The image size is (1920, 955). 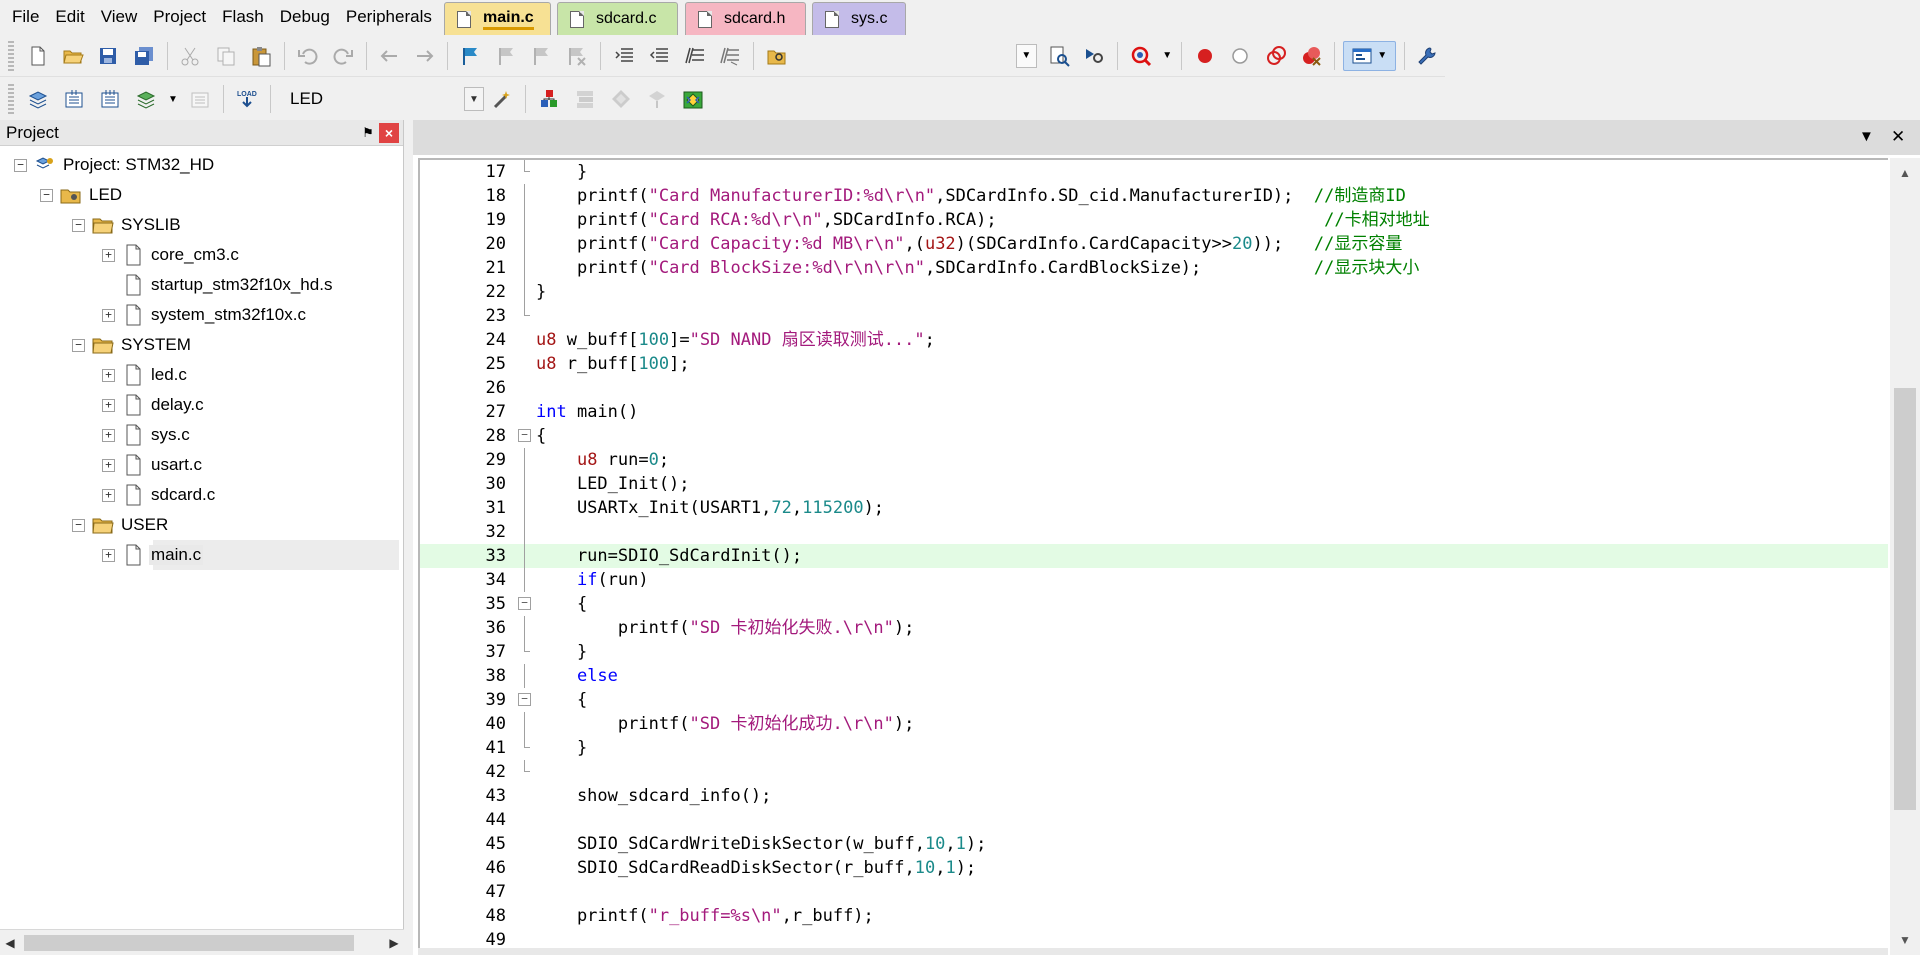 What do you see at coordinates (497, 18) in the screenshot?
I see `tab-main-c: main.c` at bounding box center [497, 18].